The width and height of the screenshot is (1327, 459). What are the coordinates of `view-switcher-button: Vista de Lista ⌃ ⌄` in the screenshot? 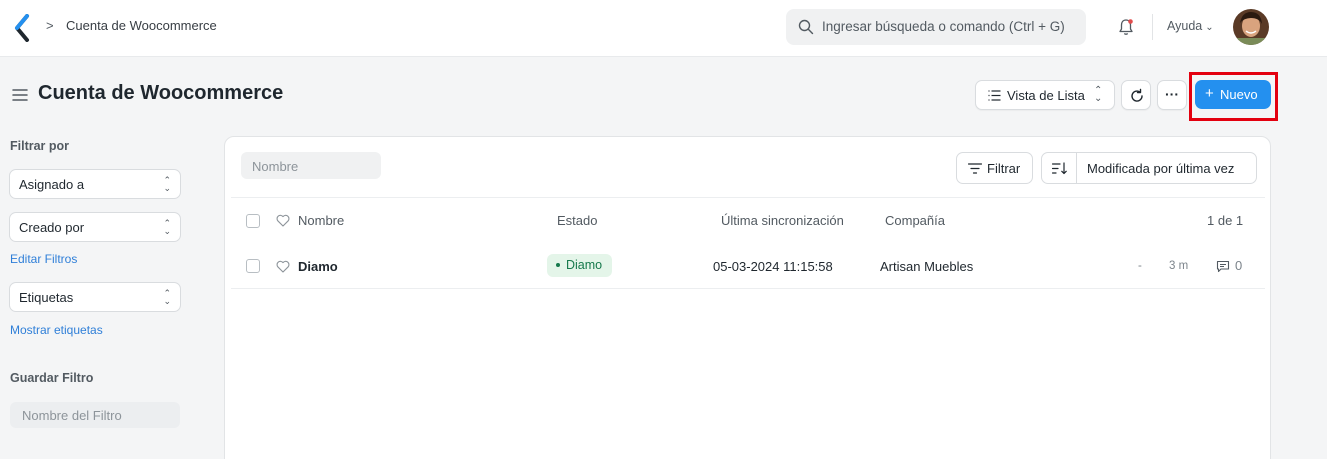 It's located at (1045, 95).